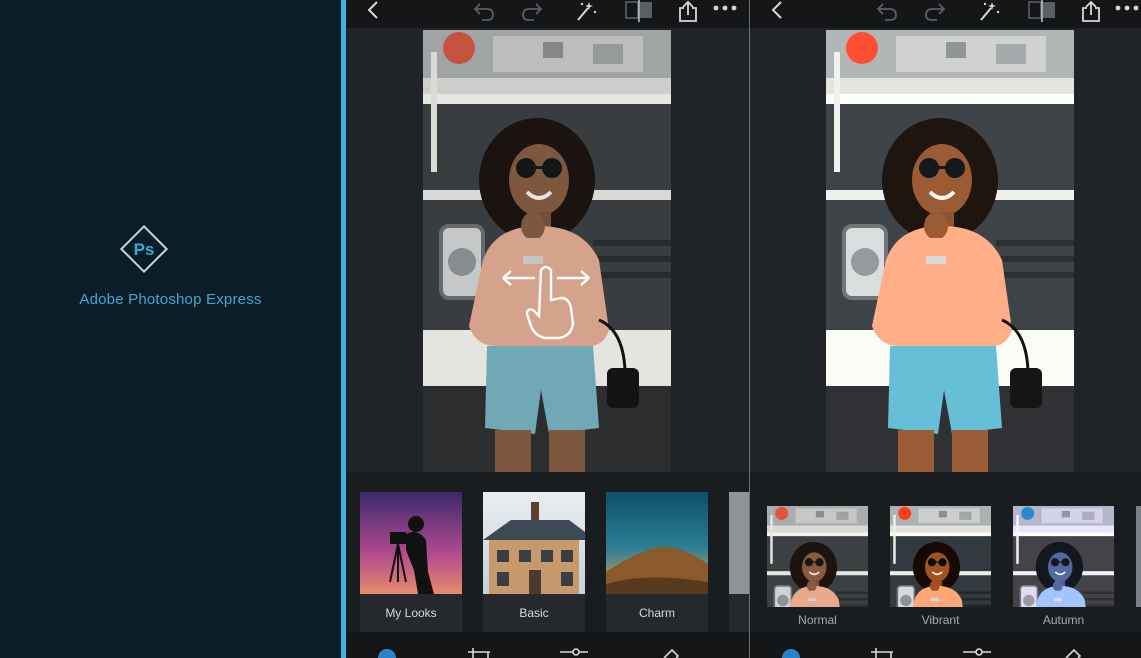 Image resolution: width=1141 pixels, height=658 pixels. I want to click on filter-label: Vibrant, so click(940, 620).